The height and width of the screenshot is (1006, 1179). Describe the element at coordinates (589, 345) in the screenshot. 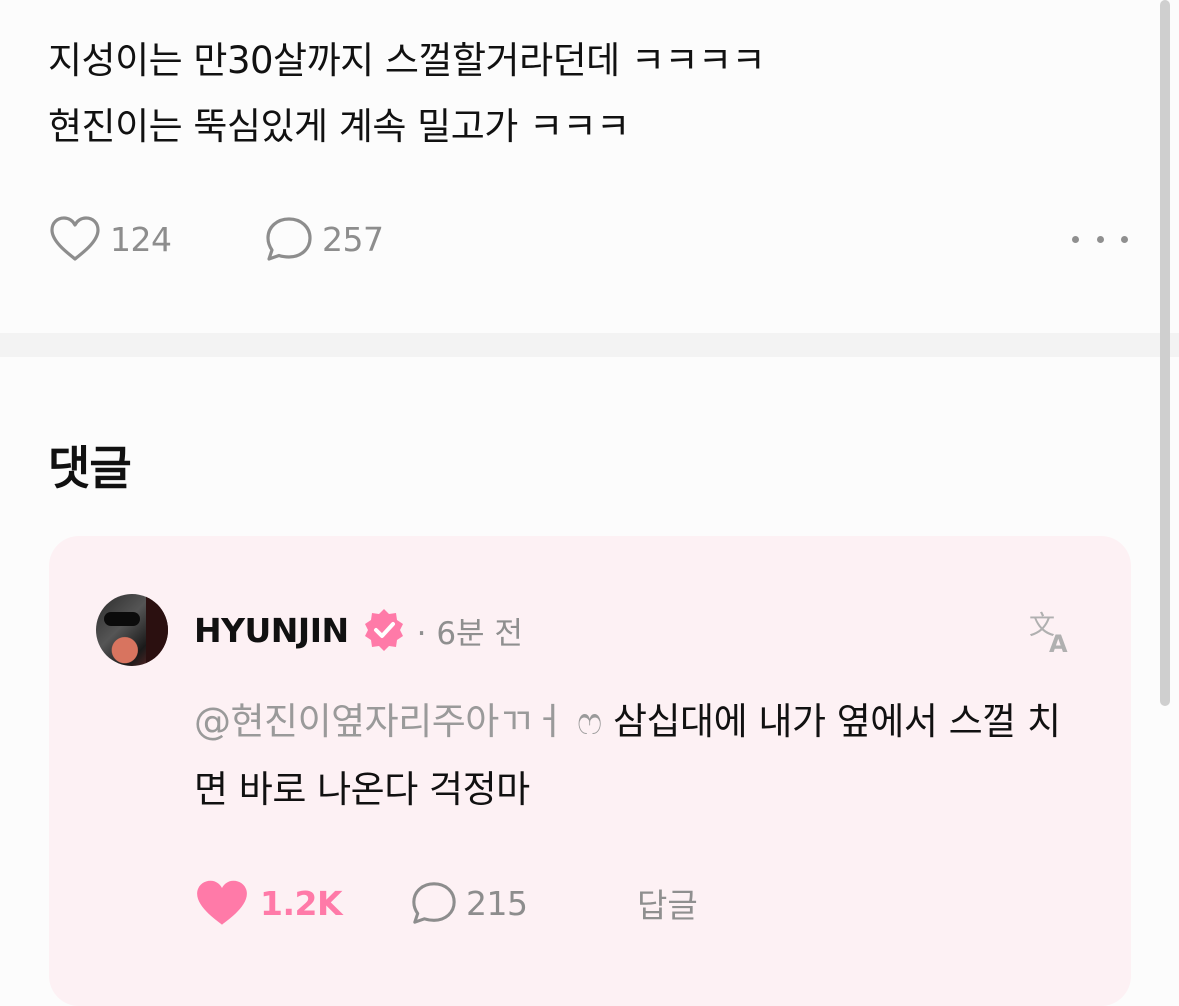

I see `section-divider` at that location.